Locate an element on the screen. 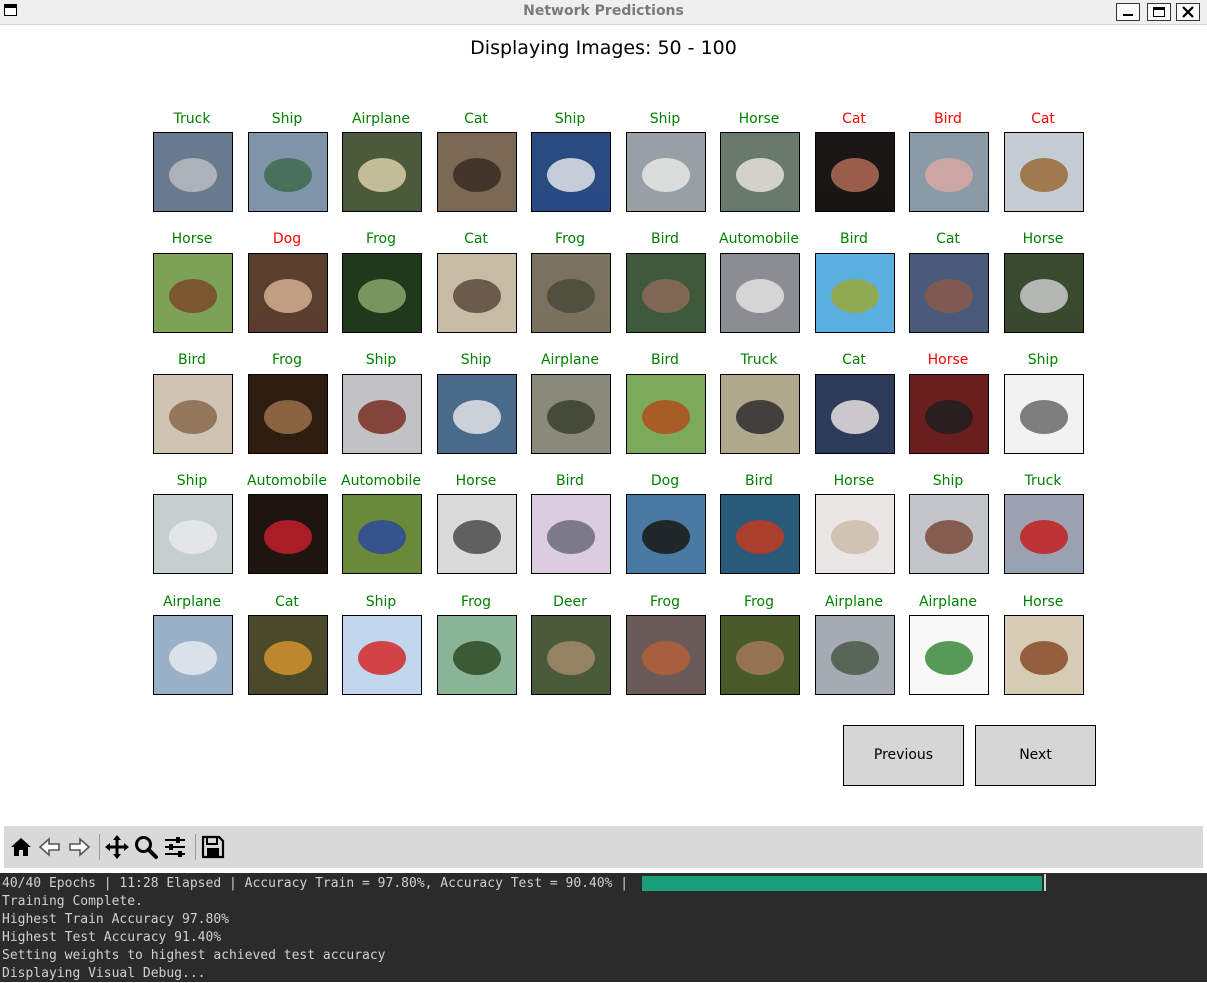 The height and width of the screenshot is (983, 1207). terminal-line: Highest Test Accuracy 91.40% is located at coordinates (112, 937).